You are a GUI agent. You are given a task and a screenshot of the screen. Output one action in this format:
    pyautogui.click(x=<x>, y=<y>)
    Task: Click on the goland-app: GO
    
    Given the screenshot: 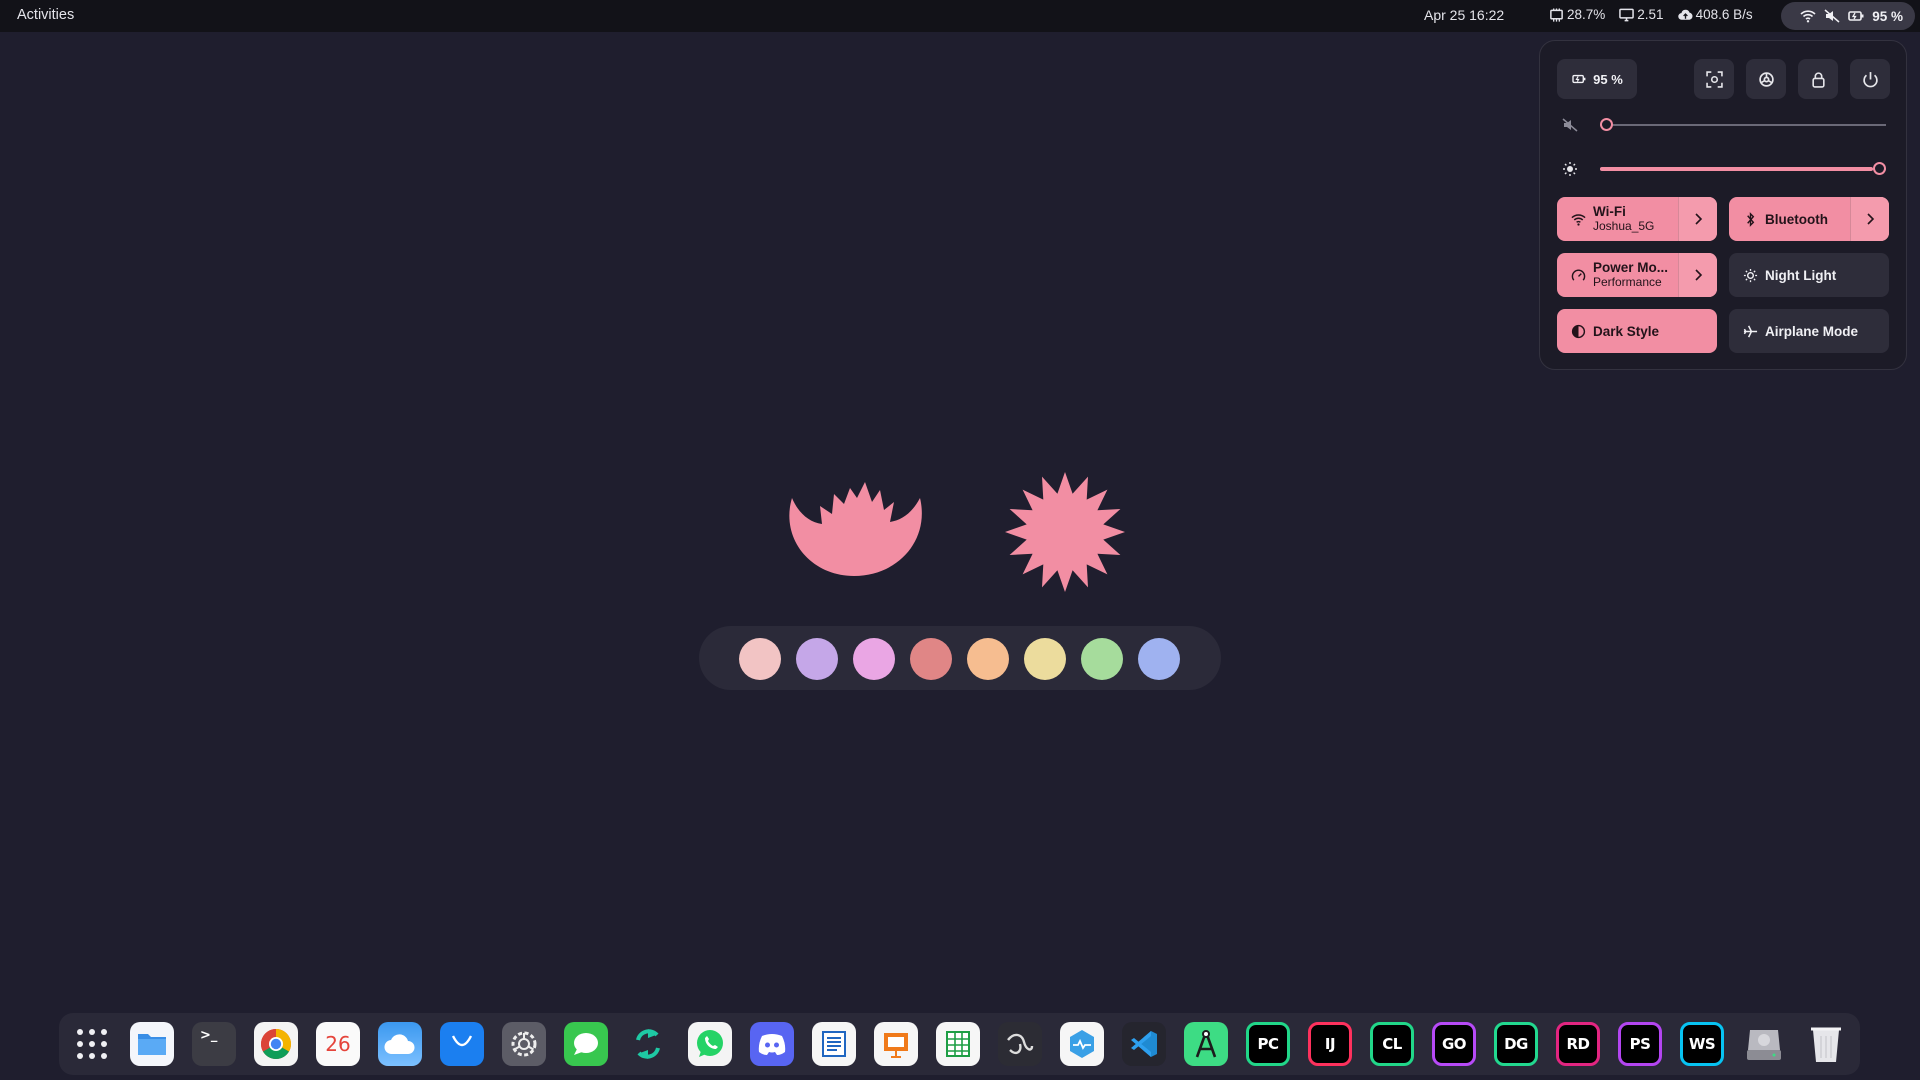 What is the action you would take?
    pyautogui.click(x=1454, y=1044)
    